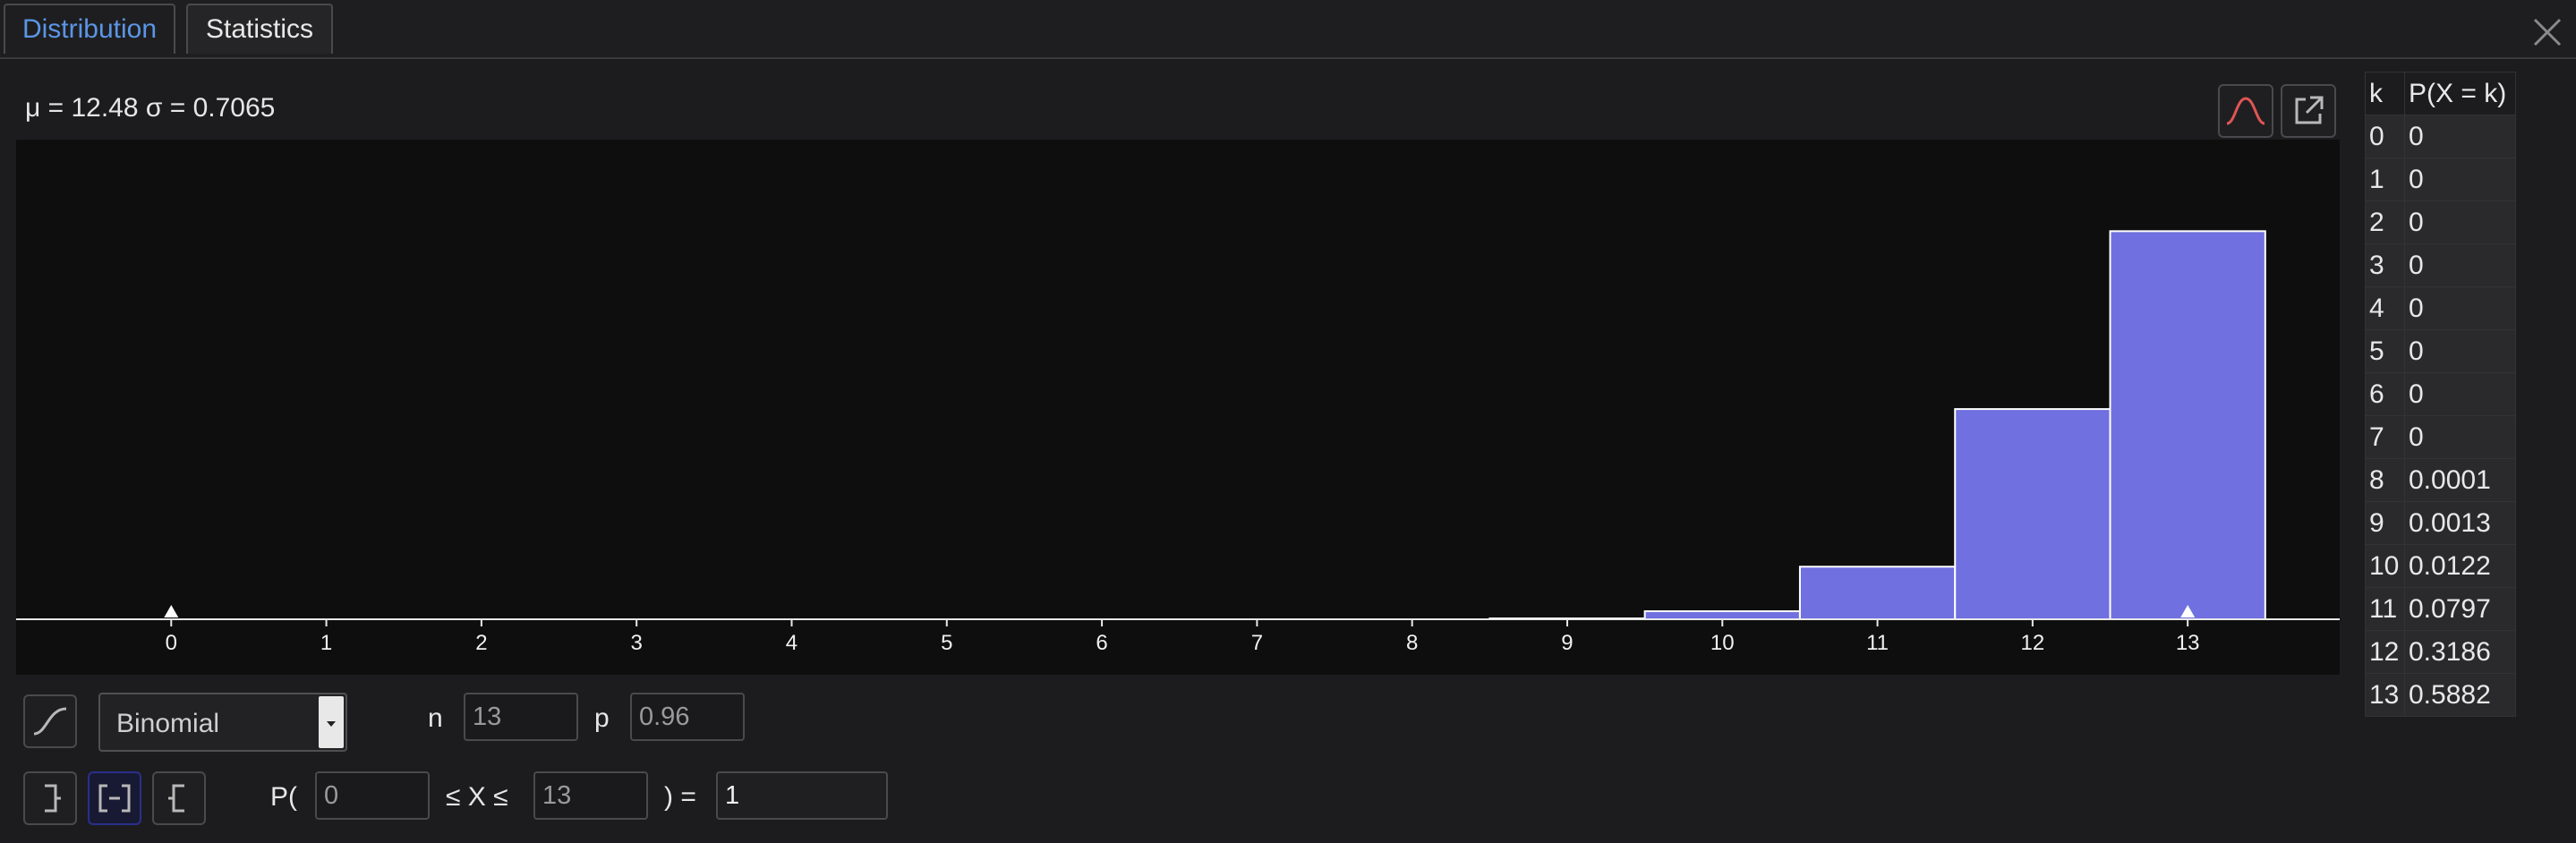 This screenshot has height=843, width=2576. Describe the element at coordinates (687, 717) in the screenshot. I see `p-input` at that location.